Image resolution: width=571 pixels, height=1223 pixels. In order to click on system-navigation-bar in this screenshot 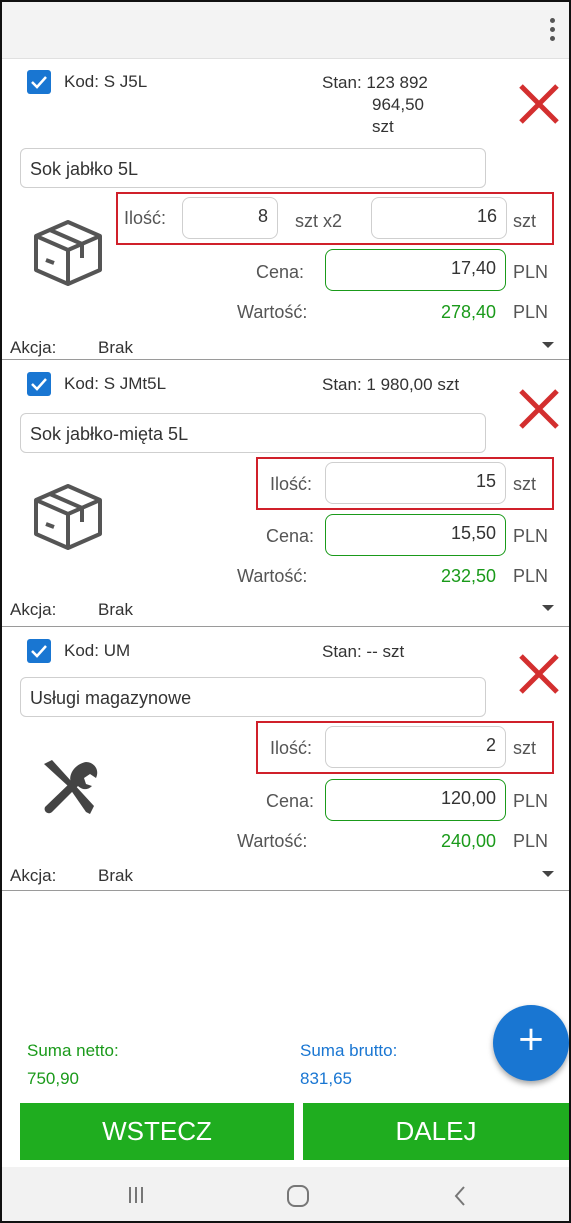, I will do `click(285, 1194)`.